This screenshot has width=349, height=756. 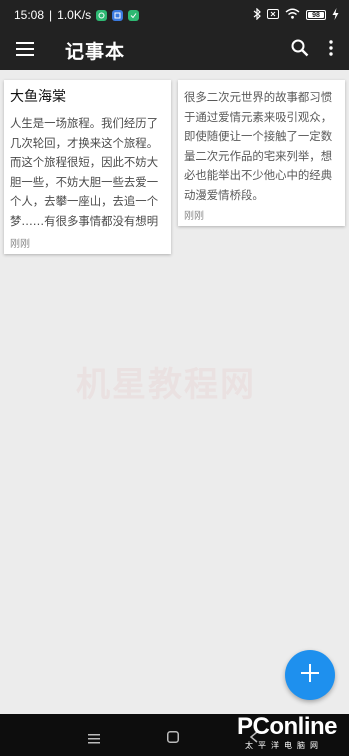 I want to click on no-sim-icon, so click(x=273, y=15).